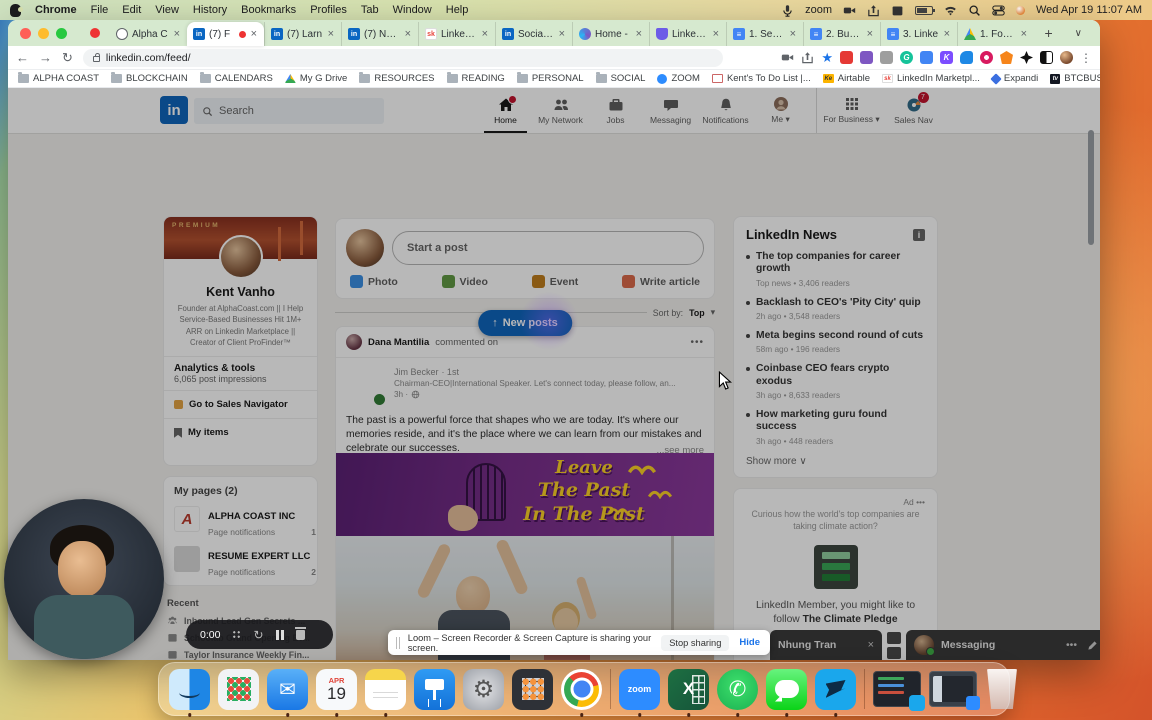 The image size is (1152, 720). What do you see at coordinates (840, 421) in the screenshot?
I see `news-item-title: How marketing guru found success` at bounding box center [840, 421].